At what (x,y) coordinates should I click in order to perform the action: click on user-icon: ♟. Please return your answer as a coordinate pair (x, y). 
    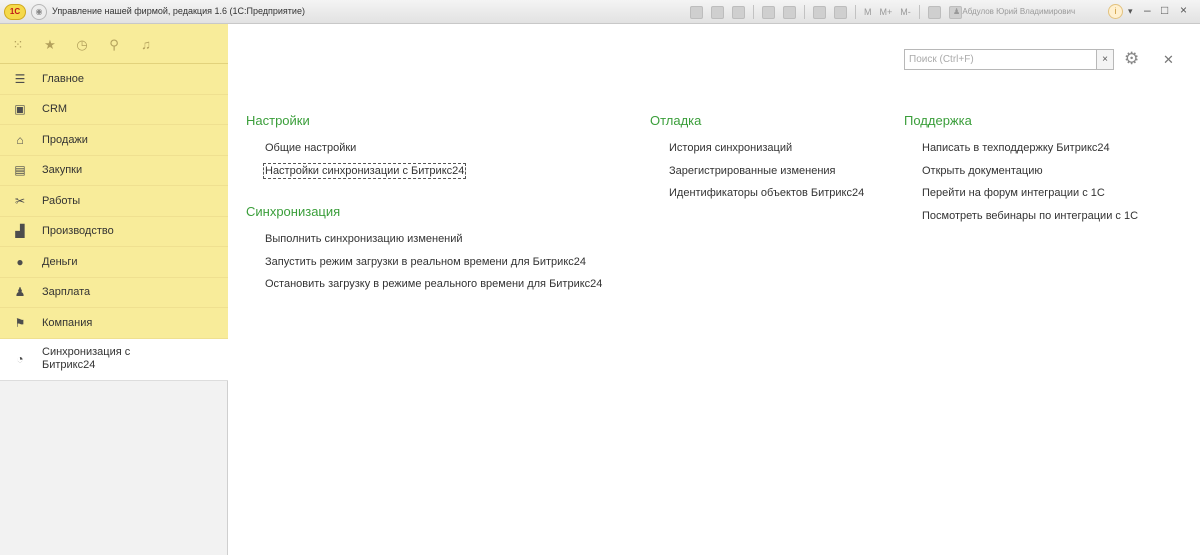
    Looking at the image, I should click on (958, 11).